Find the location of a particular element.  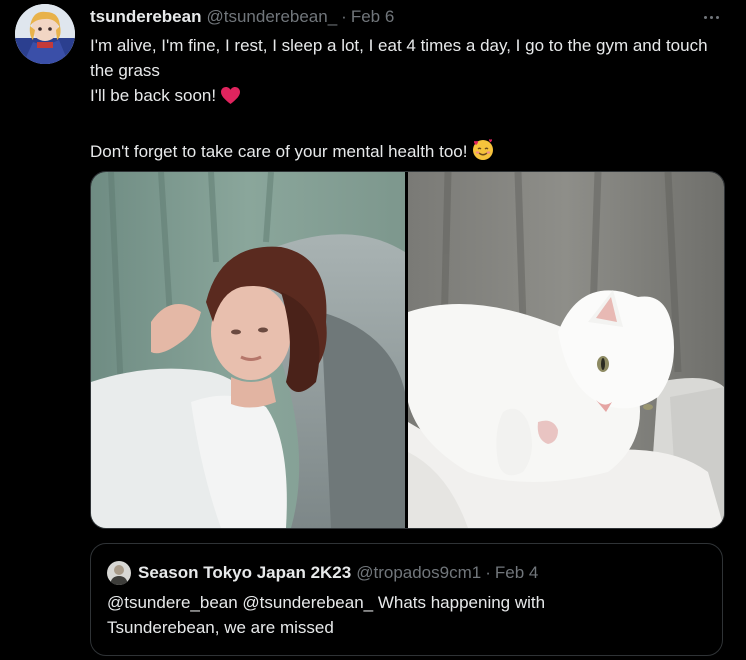

author-handle: @tsunderebean_ is located at coordinates (271, 17).